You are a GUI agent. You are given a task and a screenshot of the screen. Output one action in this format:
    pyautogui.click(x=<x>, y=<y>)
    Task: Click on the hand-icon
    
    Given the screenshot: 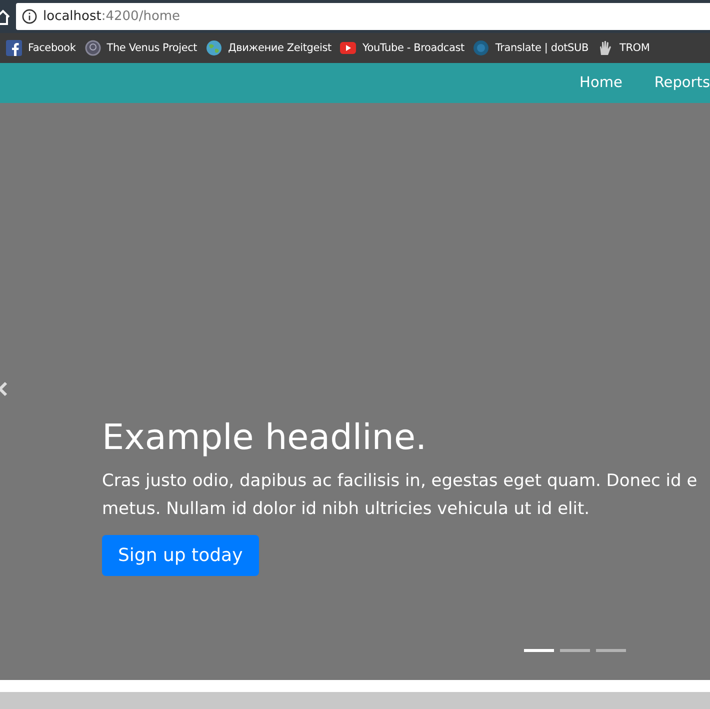 What is the action you would take?
    pyautogui.click(x=605, y=48)
    